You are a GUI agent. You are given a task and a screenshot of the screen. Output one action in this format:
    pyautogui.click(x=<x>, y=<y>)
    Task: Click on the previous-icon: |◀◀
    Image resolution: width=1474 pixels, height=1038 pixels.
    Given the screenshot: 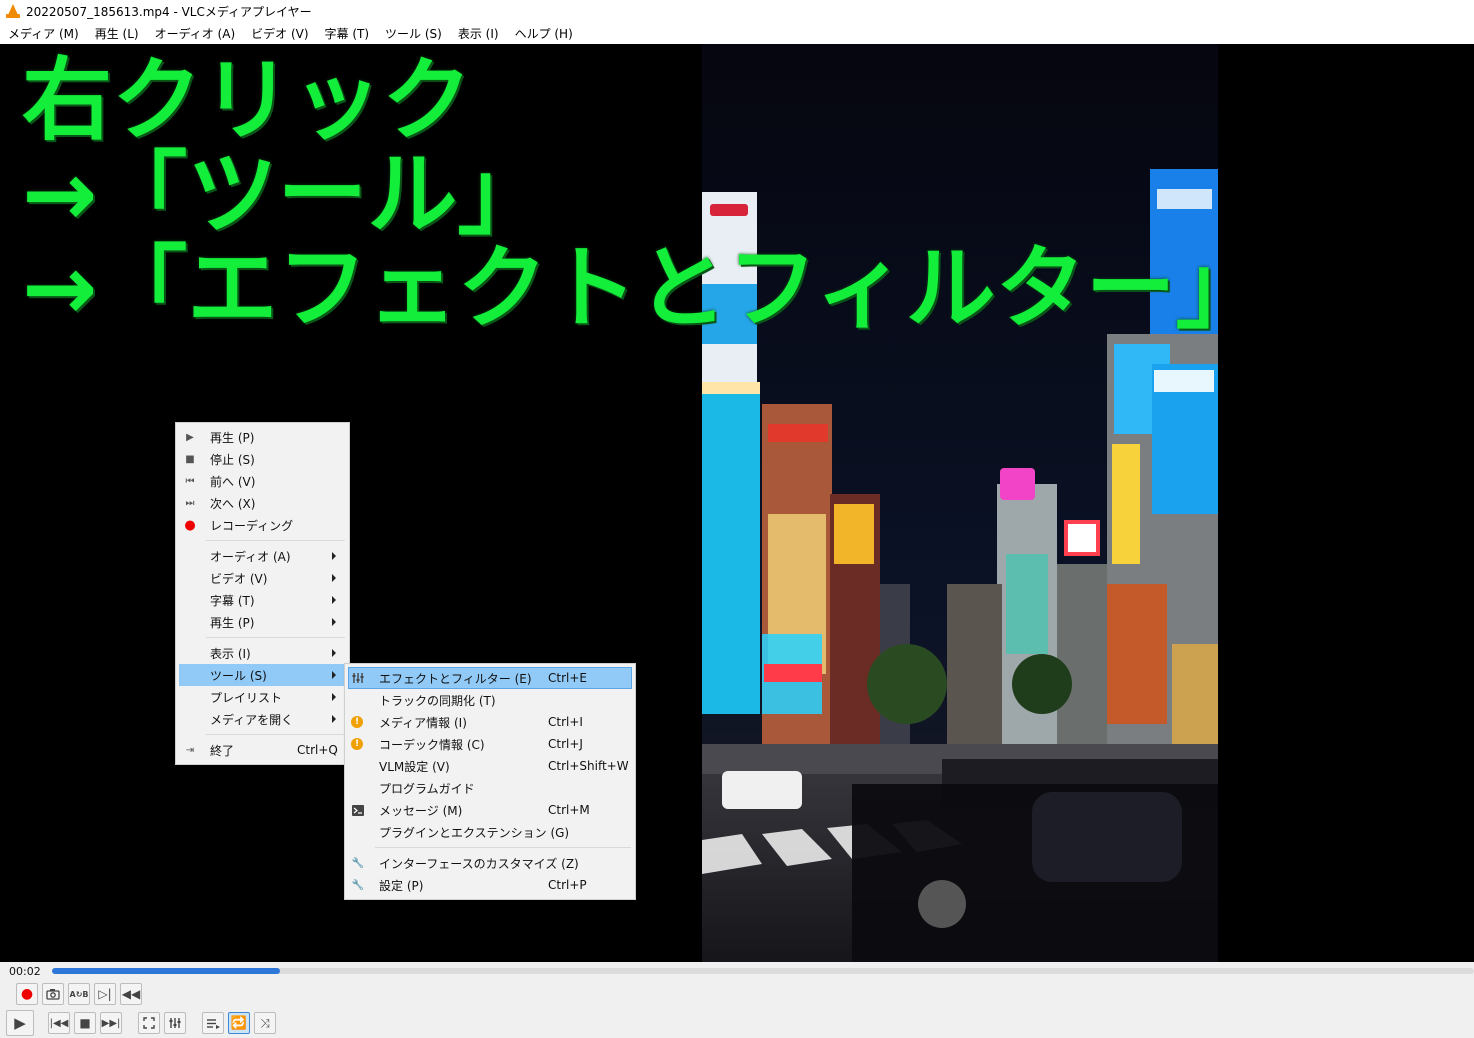 What is the action you would take?
    pyautogui.click(x=59, y=1023)
    